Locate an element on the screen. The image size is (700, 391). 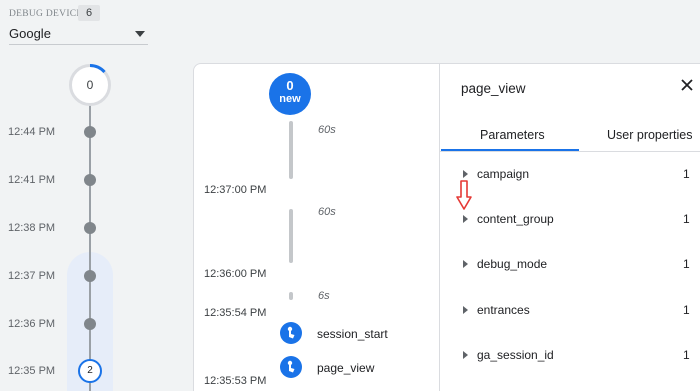
chevron-down-icon is located at coordinates (140, 34).